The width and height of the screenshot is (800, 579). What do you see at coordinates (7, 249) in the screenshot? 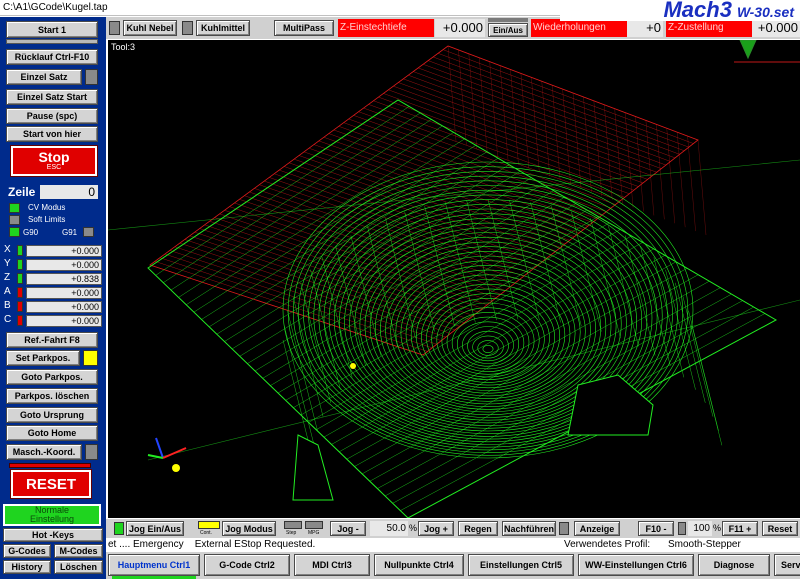
I see `axis-x-label: X` at bounding box center [7, 249].